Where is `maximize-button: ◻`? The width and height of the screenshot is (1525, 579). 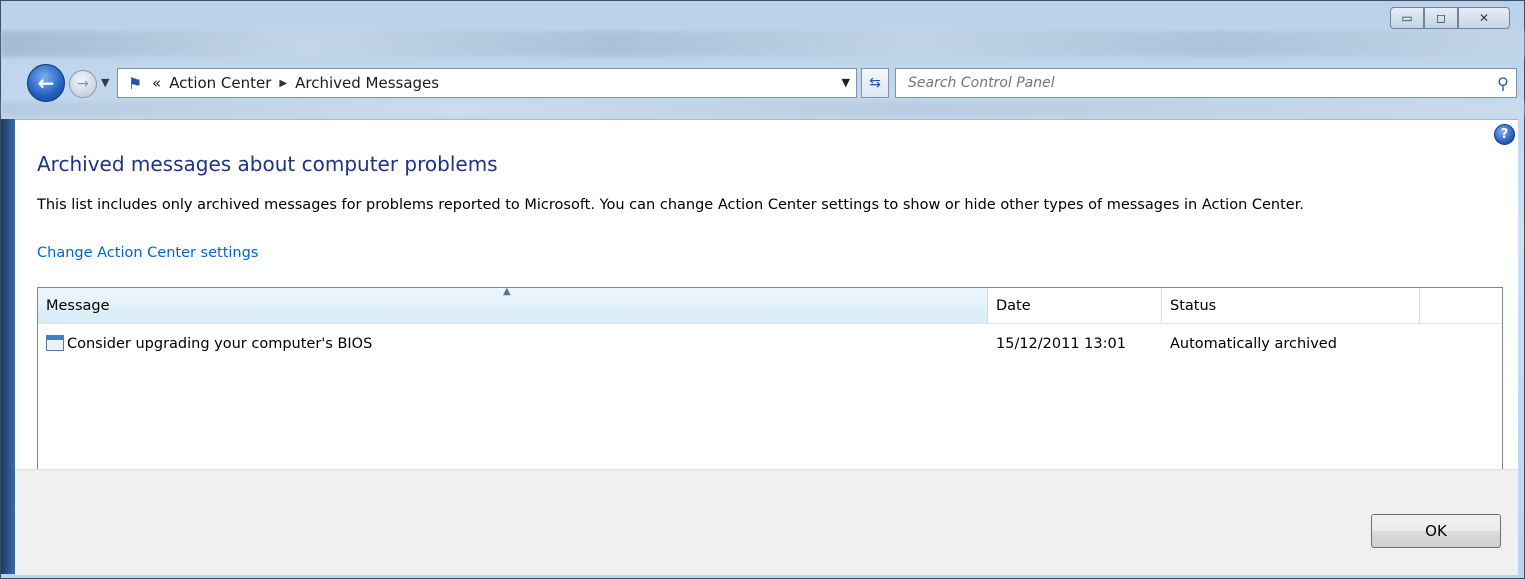 maximize-button: ◻ is located at coordinates (1441, 18).